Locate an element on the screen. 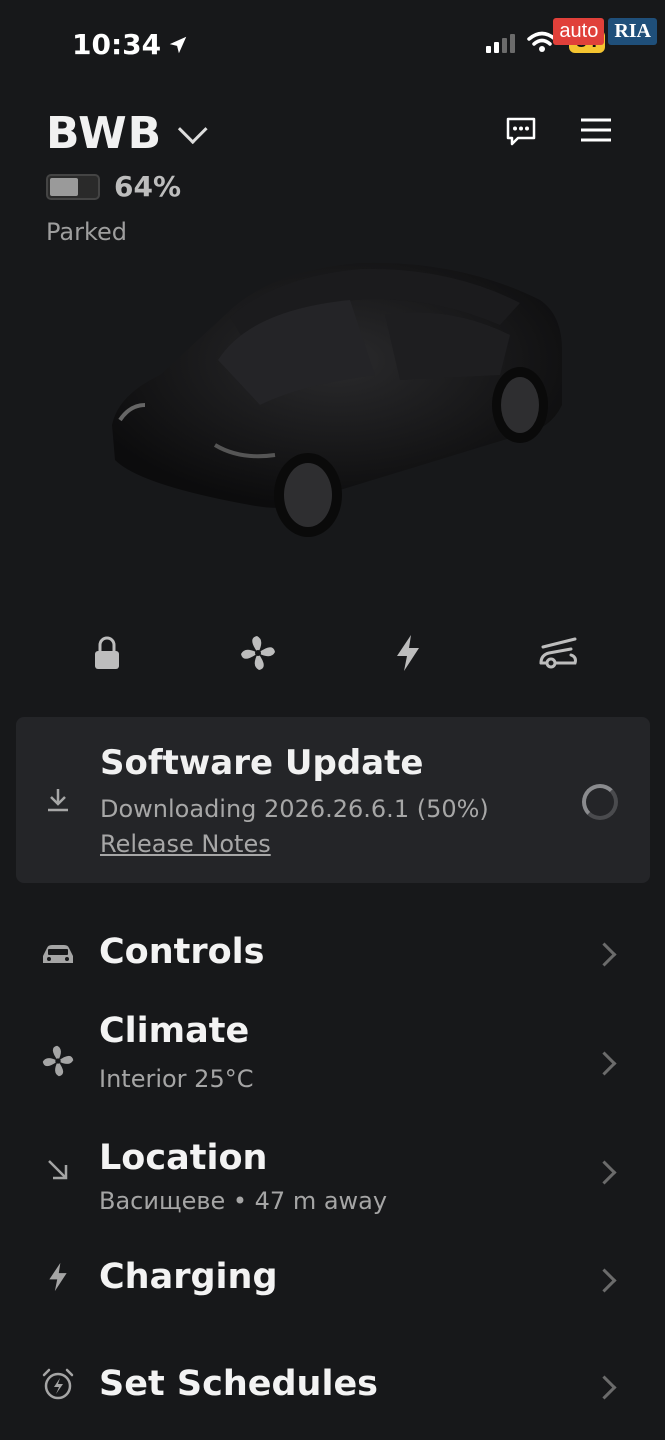 This screenshot has width=665, height=1440. frunk-icon is located at coordinates (558, 653).